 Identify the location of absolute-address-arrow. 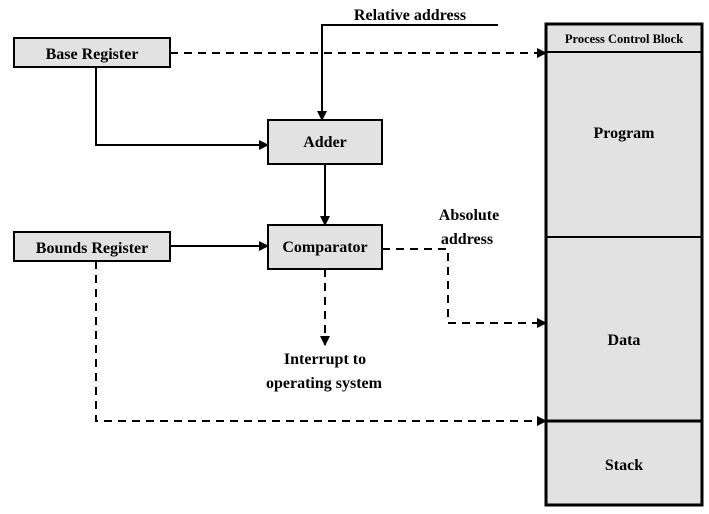
(464, 288).